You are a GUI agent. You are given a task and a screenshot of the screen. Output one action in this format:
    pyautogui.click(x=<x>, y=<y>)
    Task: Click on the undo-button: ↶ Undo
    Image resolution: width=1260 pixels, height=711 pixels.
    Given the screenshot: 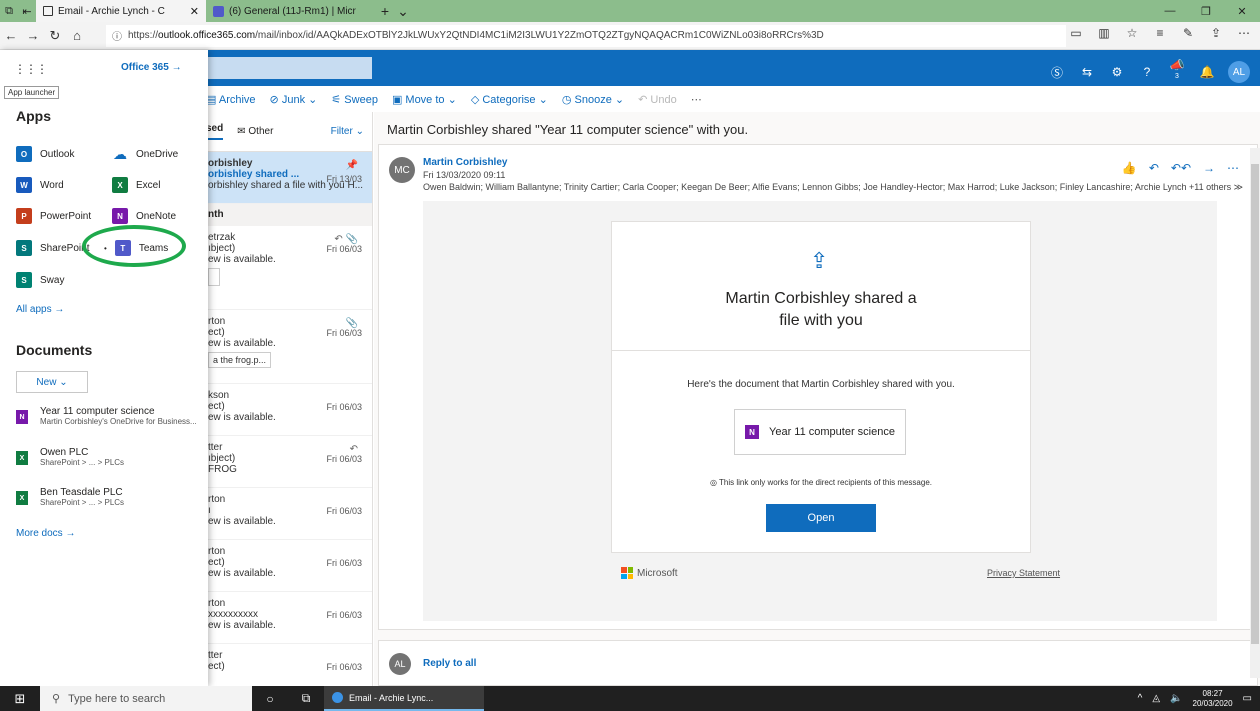 What is the action you would take?
    pyautogui.click(x=657, y=99)
    